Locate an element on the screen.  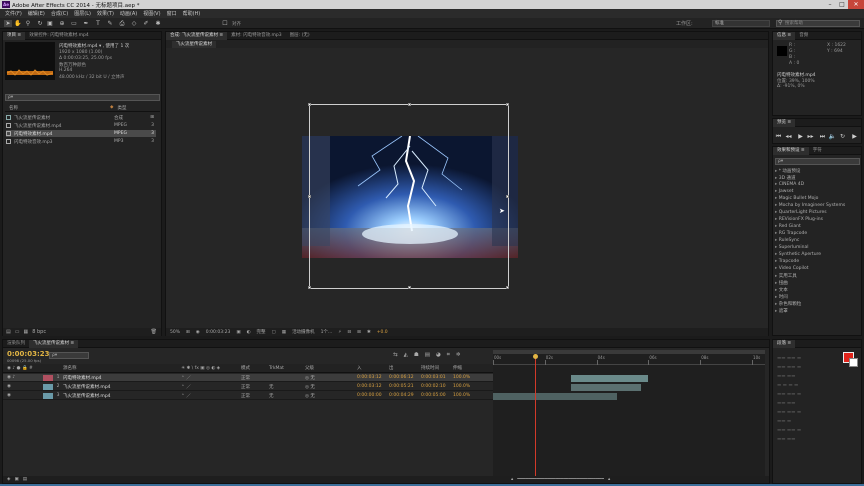
layer-trkmat-select: 无 is located at coordinates (287, 396).